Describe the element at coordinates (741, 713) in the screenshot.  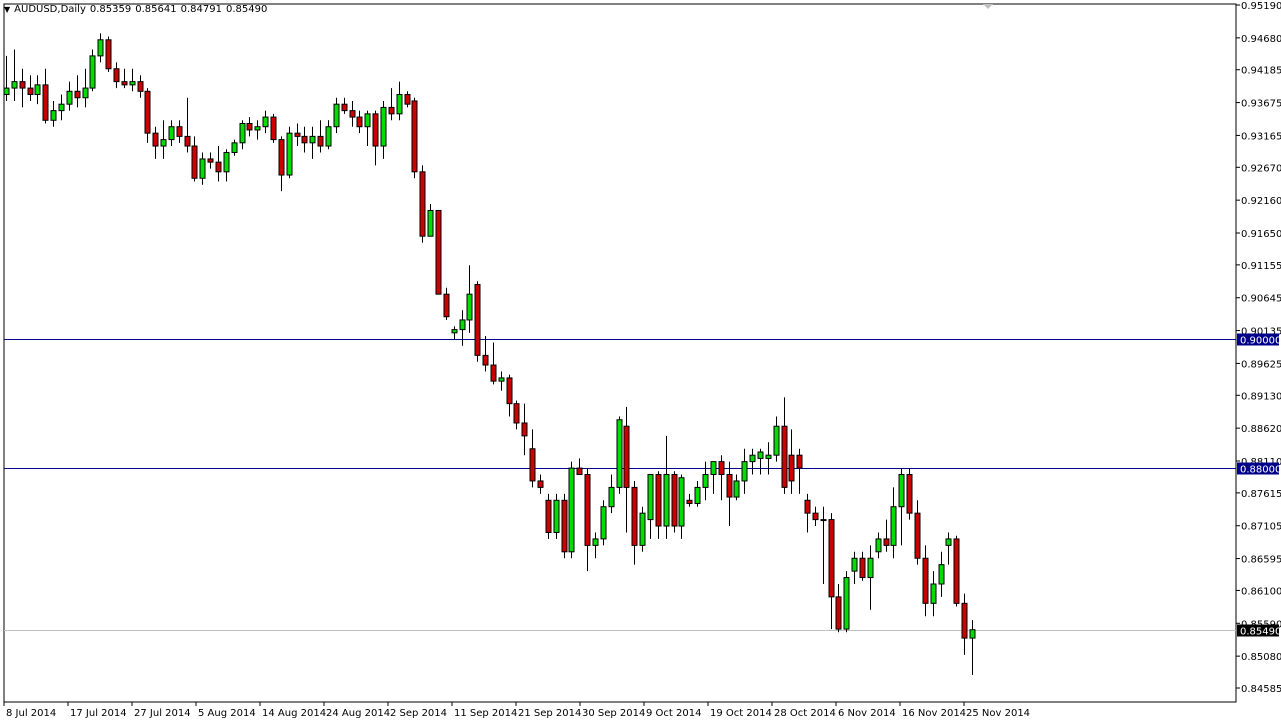
I see `time-tick-label: 19 Oct 2014` at that location.